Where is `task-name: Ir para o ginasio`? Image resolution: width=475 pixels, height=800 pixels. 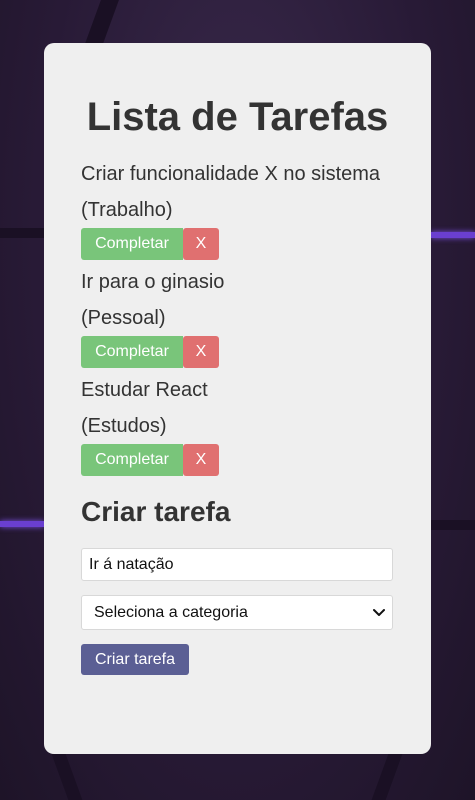
task-name: Ir para o ginasio is located at coordinates (153, 282).